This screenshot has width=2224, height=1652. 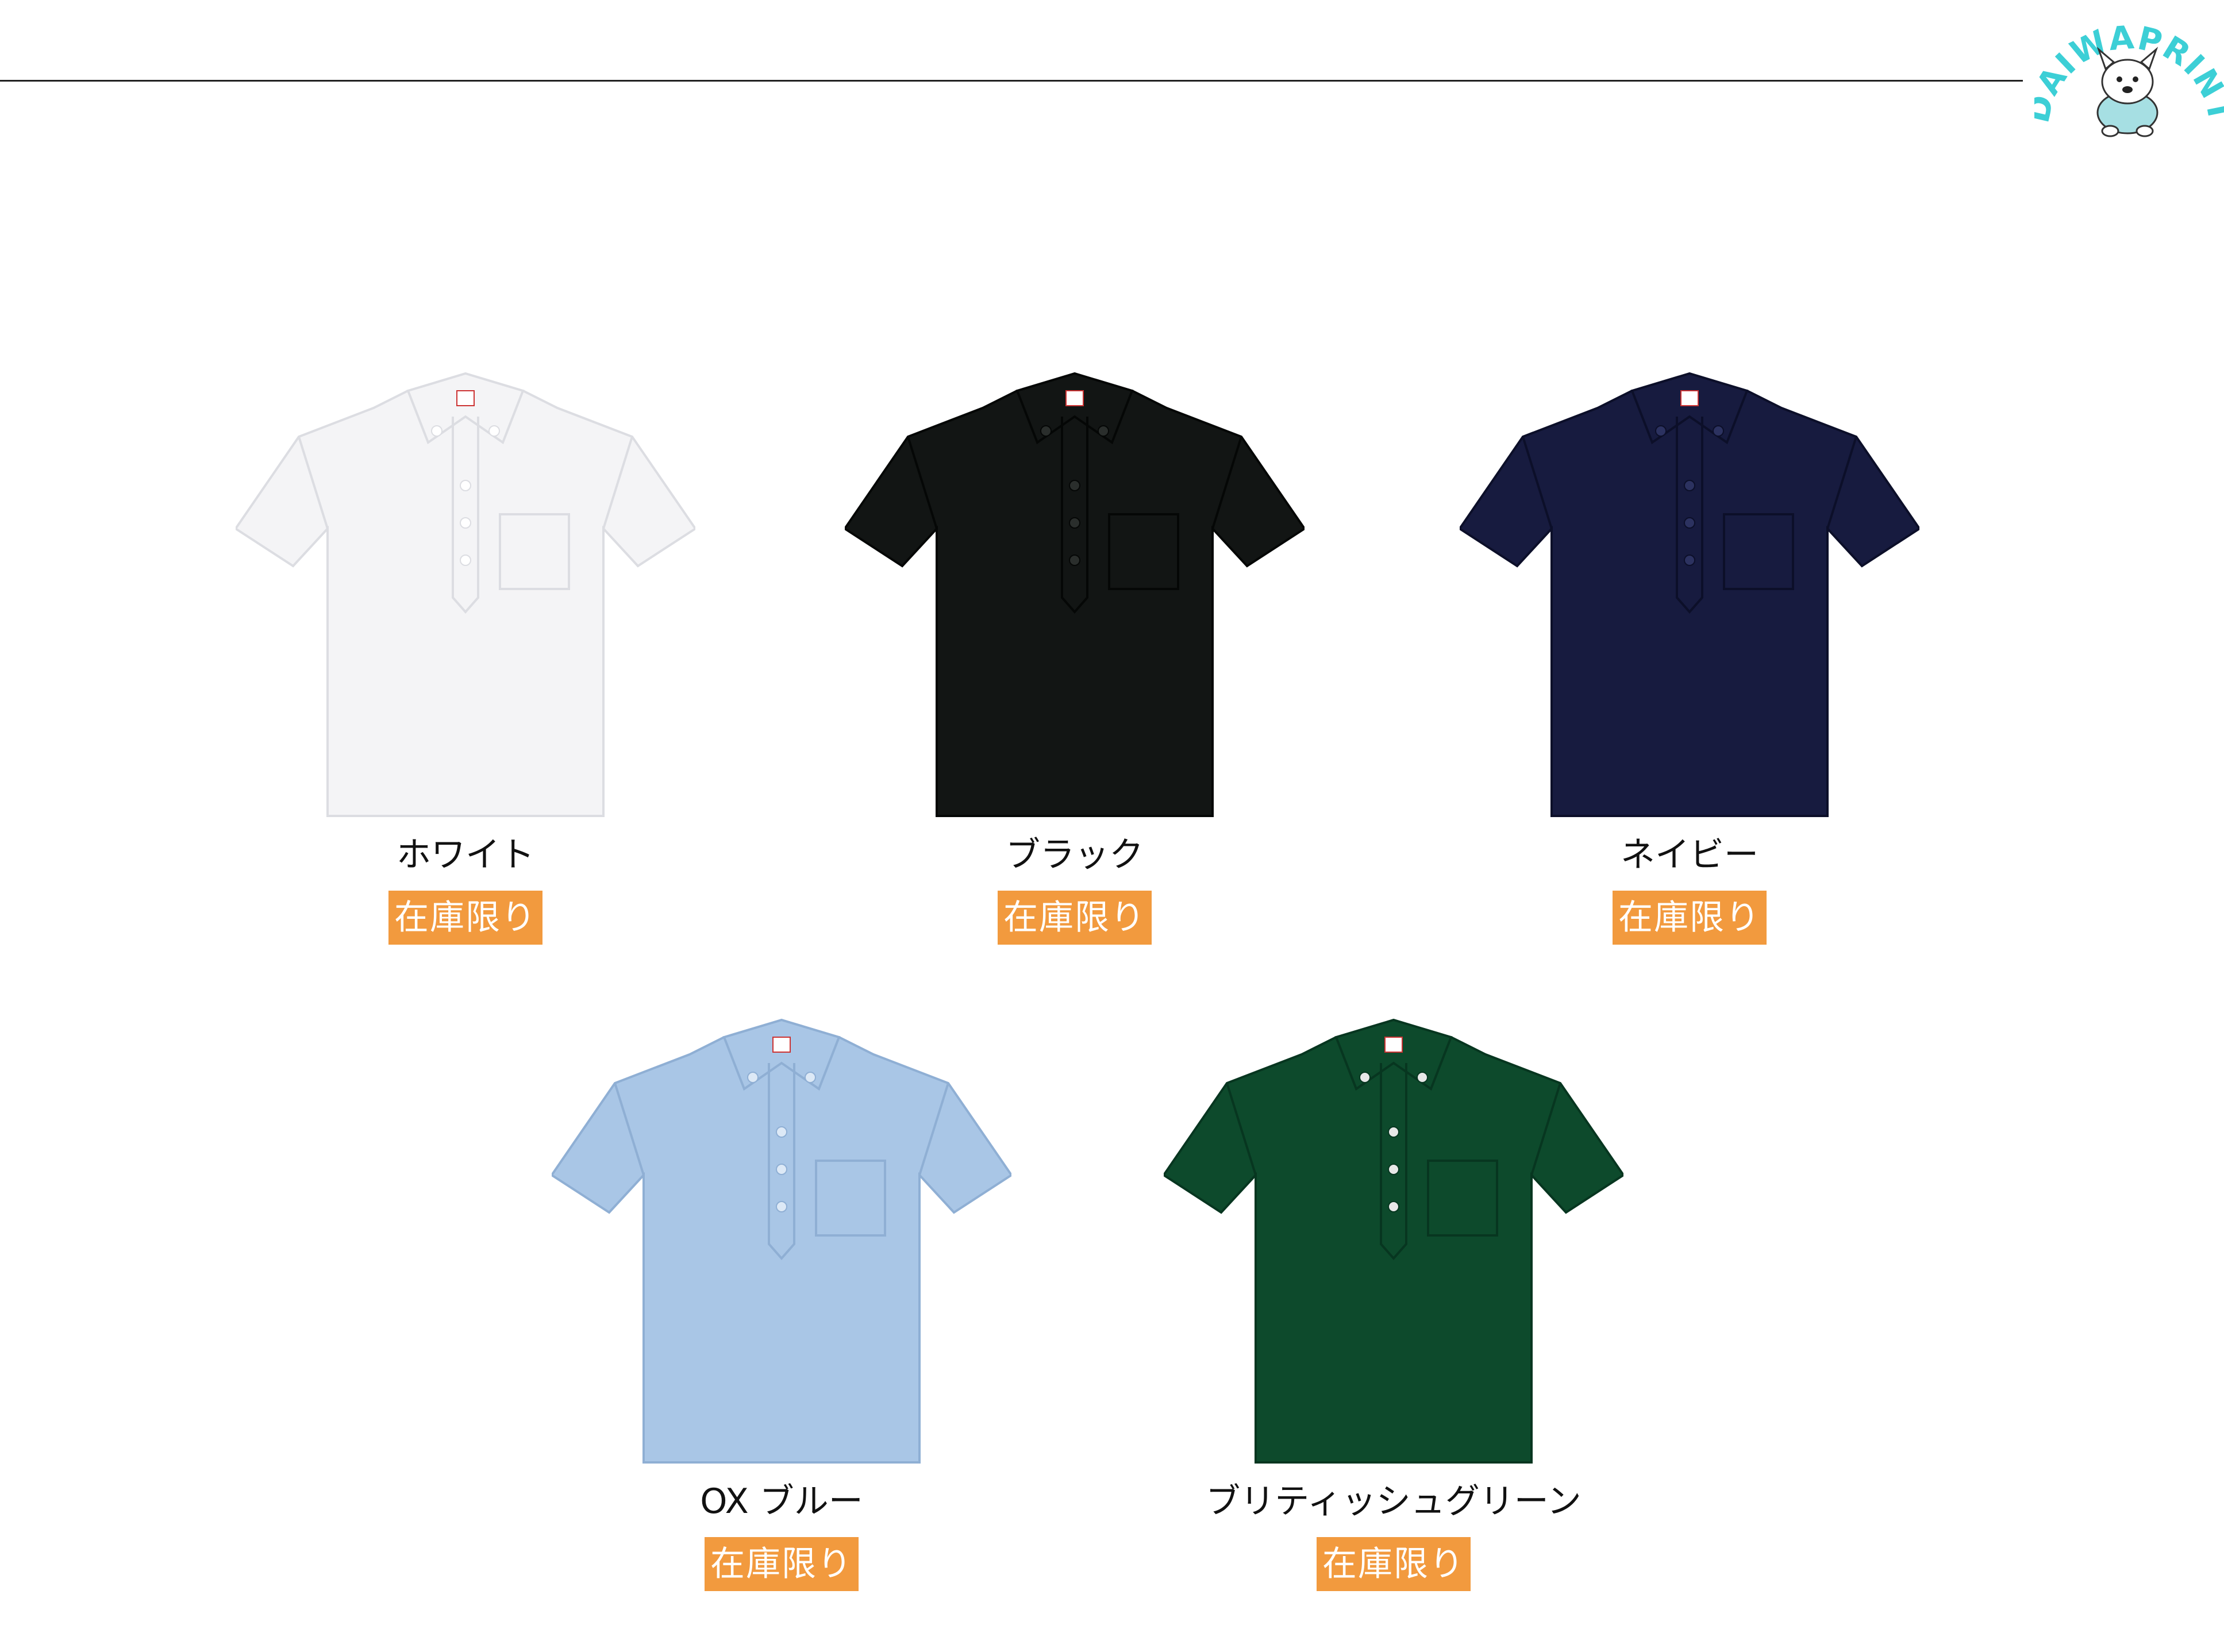 I want to click on product-card-navy: ネイビー 在庫限り, so click(x=1689, y=687).